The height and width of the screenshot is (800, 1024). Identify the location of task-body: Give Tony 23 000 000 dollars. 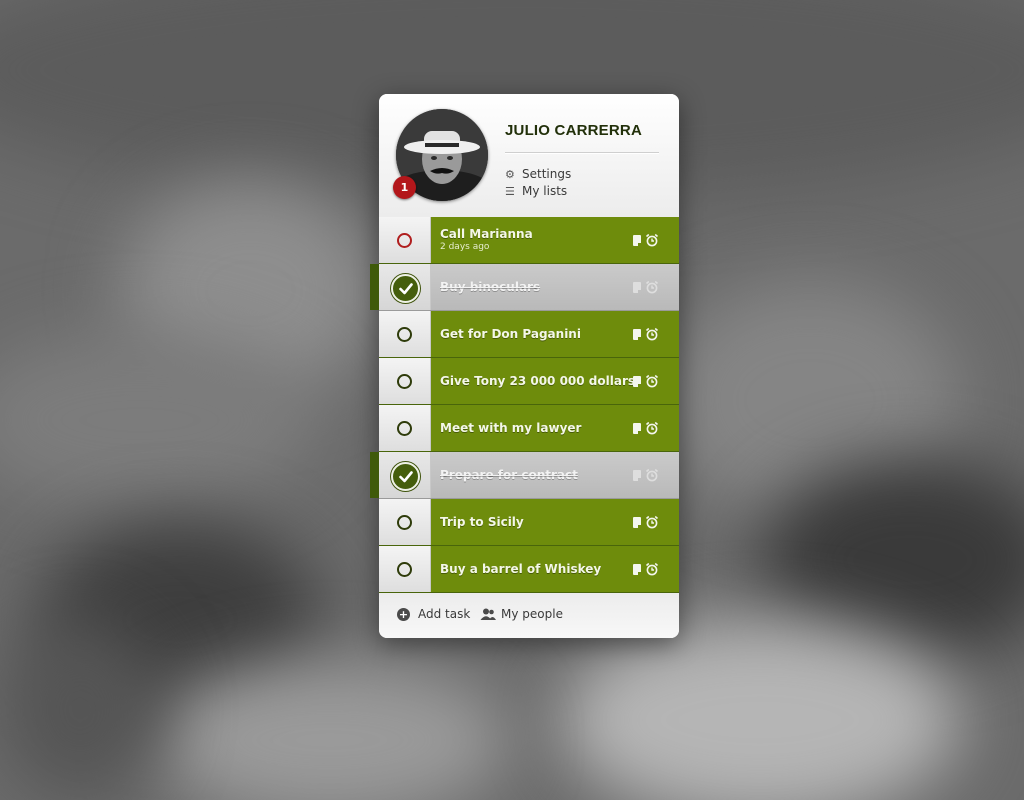
(555, 381).